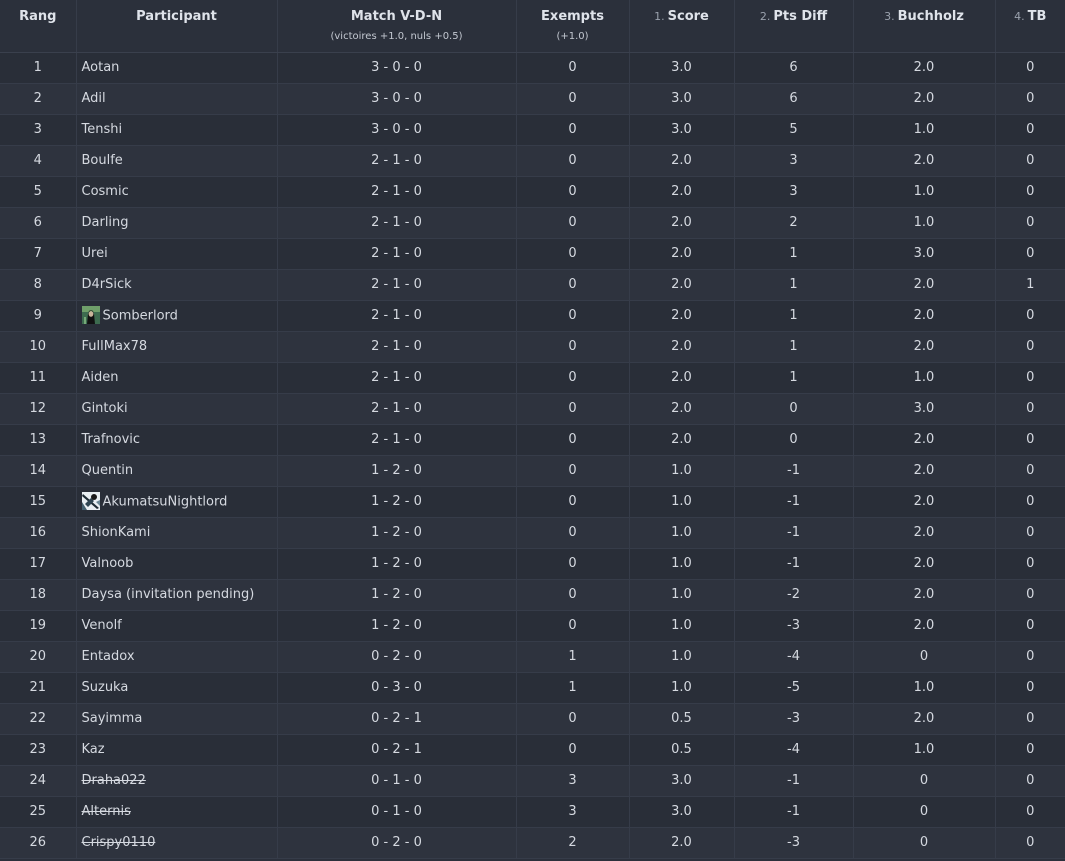  I want to click on participant-name: FullMax78, so click(115, 346).